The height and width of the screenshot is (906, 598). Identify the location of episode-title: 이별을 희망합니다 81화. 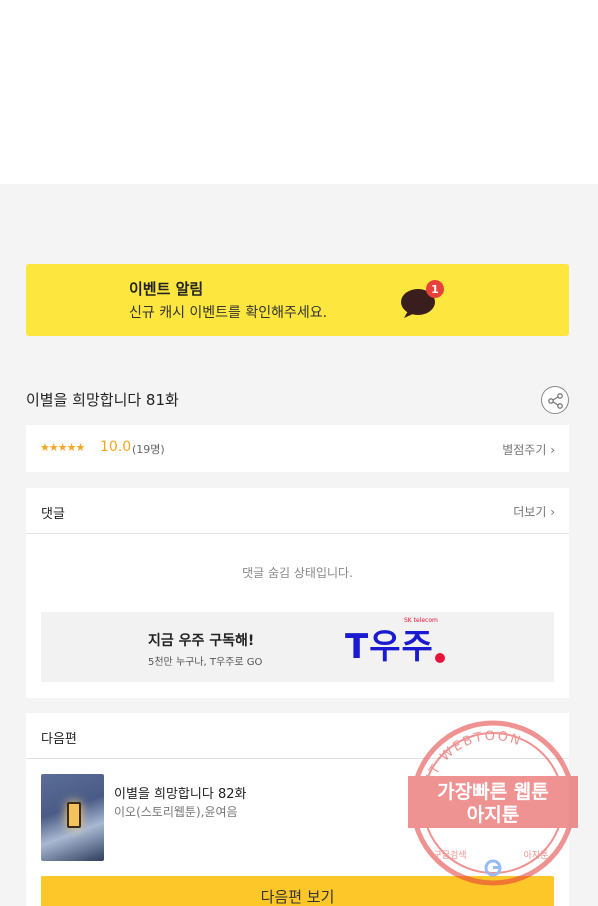
(102, 400).